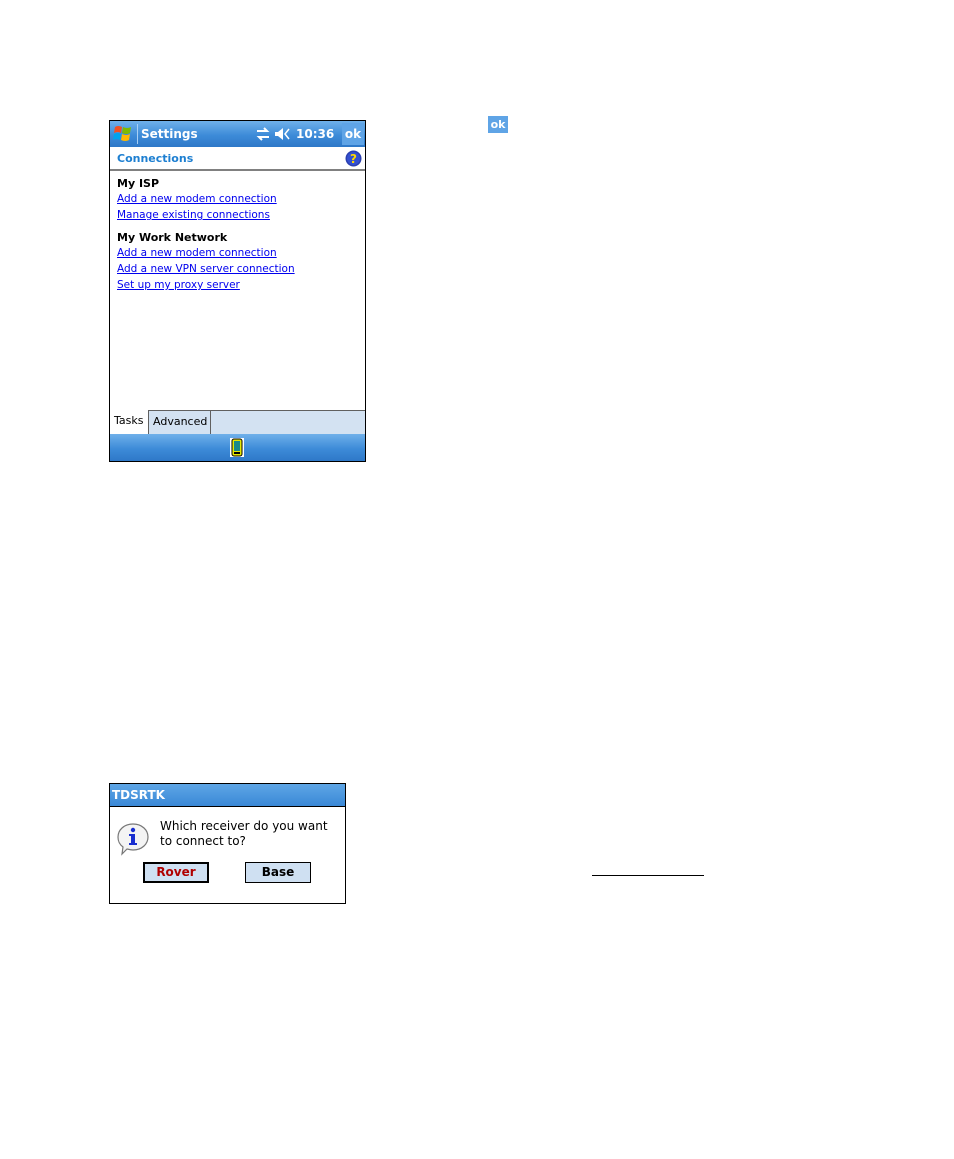 This screenshot has height=1159, width=954. What do you see at coordinates (278, 872) in the screenshot?
I see `base-button: Base` at bounding box center [278, 872].